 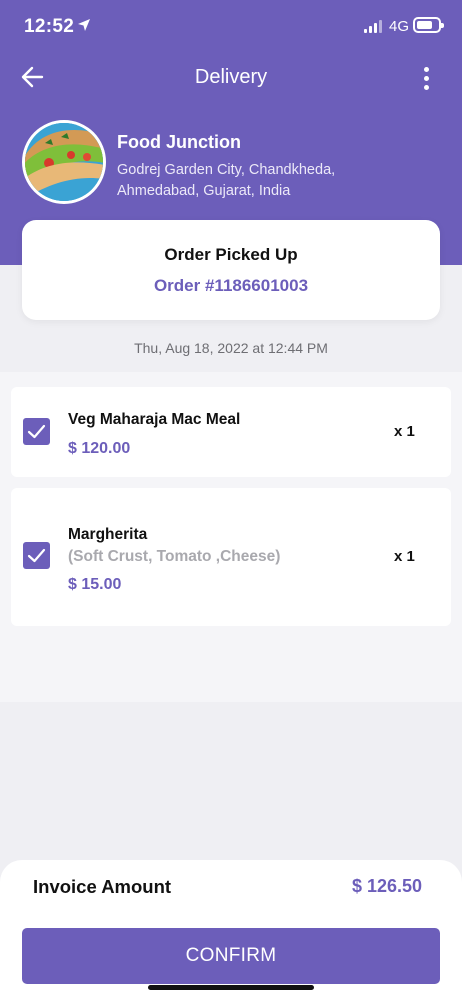 What do you see at coordinates (231, 956) in the screenshot?
I see `confirm-button: CONFIRM` at bounding box center [231, 956].